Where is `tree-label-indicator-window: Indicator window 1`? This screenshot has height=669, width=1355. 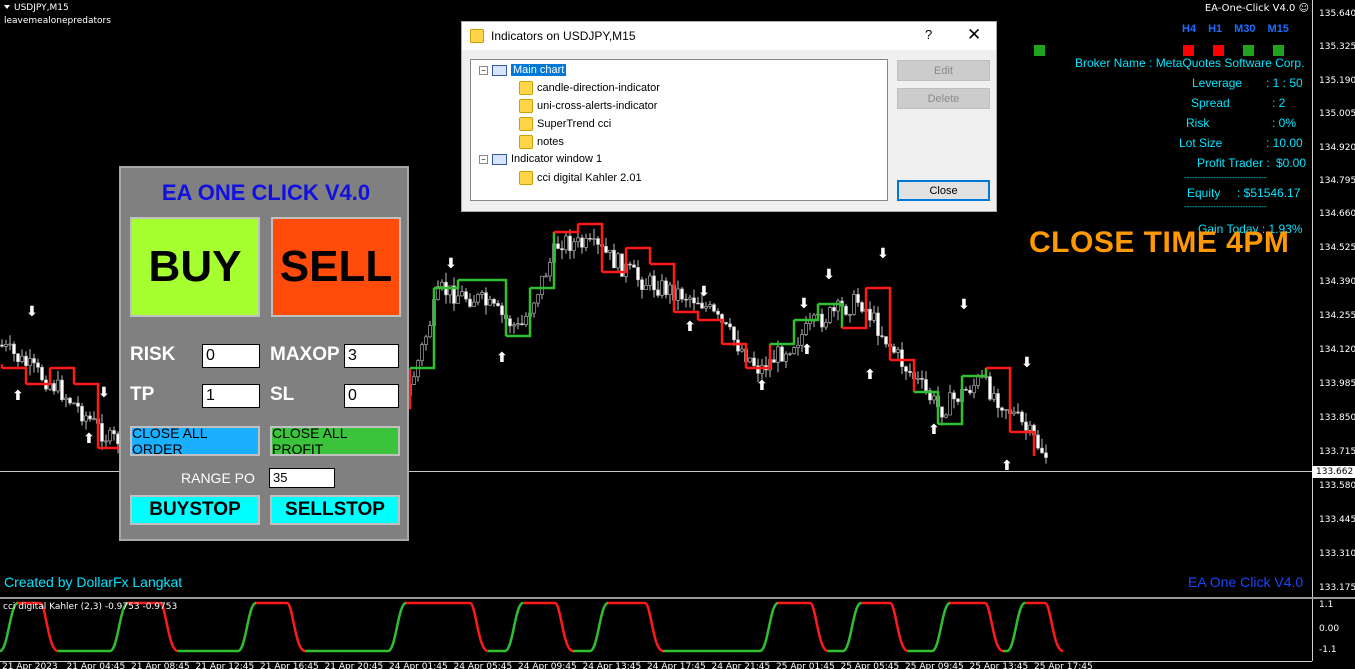 tree-label-indicator-window: Indicator window 1 is located at coordinates (557, 159).